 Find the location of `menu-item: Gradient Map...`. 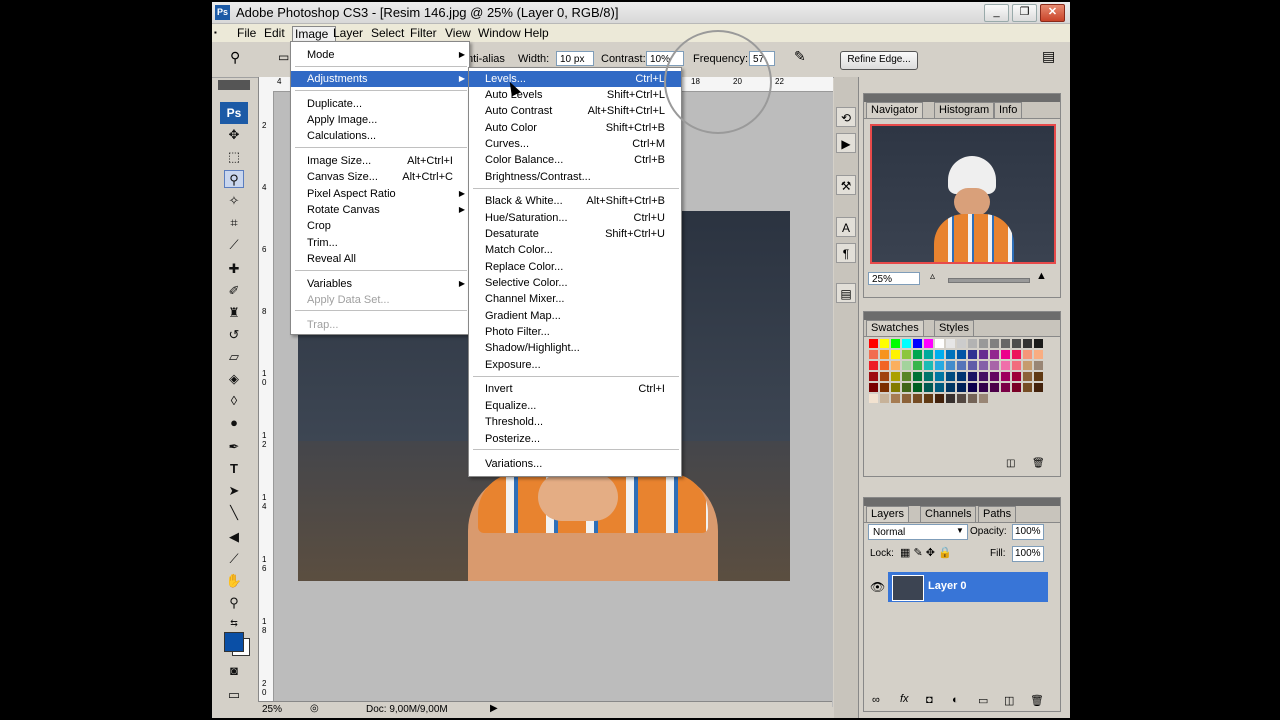

menu-item: Gradient Map... is located at coordinates (575, 316).